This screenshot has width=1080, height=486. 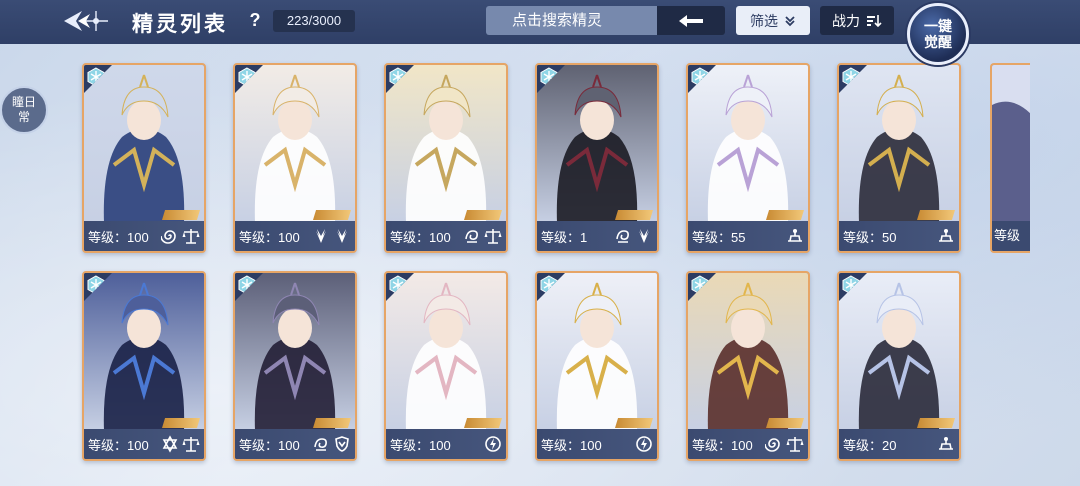 I want to click on sort-label: 战力, so click(x=846, y=20).